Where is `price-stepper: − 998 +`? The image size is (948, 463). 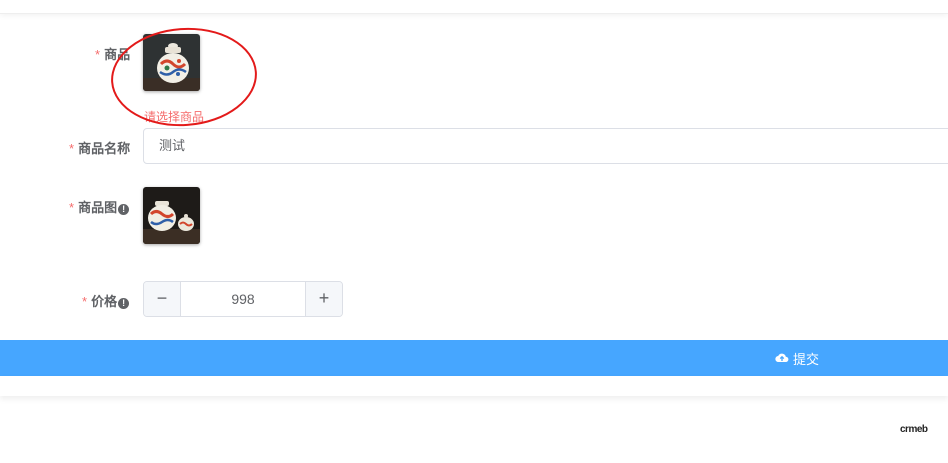
price-stepper: − 998 + is located at coordinates (243, 299).